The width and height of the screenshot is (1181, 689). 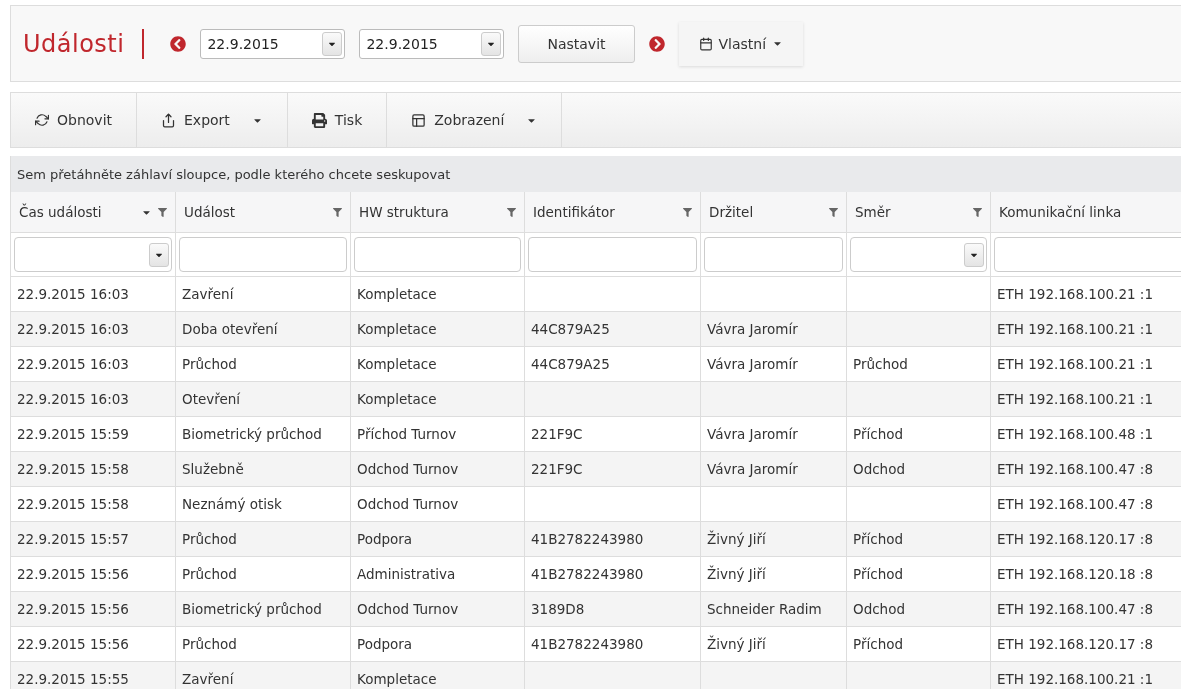 I want to click on column-header: HW struktura, so click(x=438, y=212).